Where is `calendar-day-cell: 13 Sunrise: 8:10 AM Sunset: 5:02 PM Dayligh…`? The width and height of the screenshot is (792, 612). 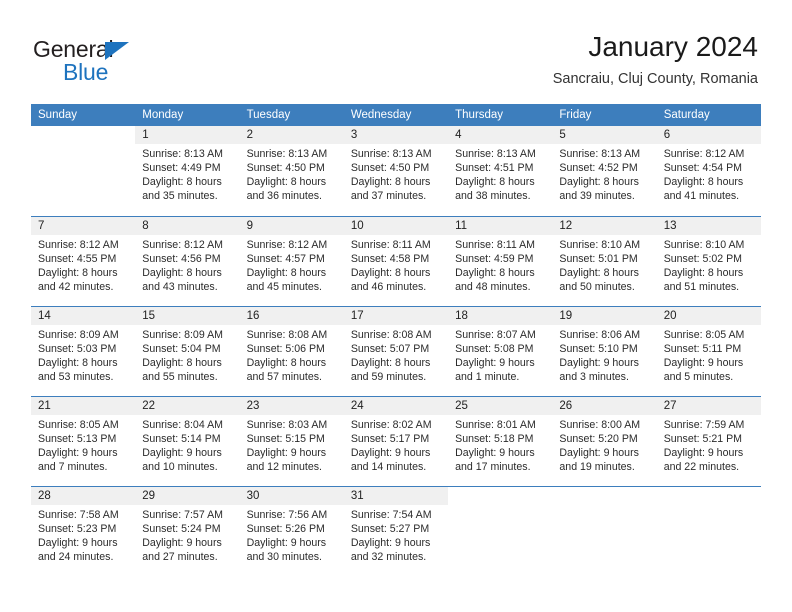 calendar-day-cell: 13 Sunrise: 8:10 AM Sunset: 5:02 PM Dayligh… is located at coordinates (708, 261).